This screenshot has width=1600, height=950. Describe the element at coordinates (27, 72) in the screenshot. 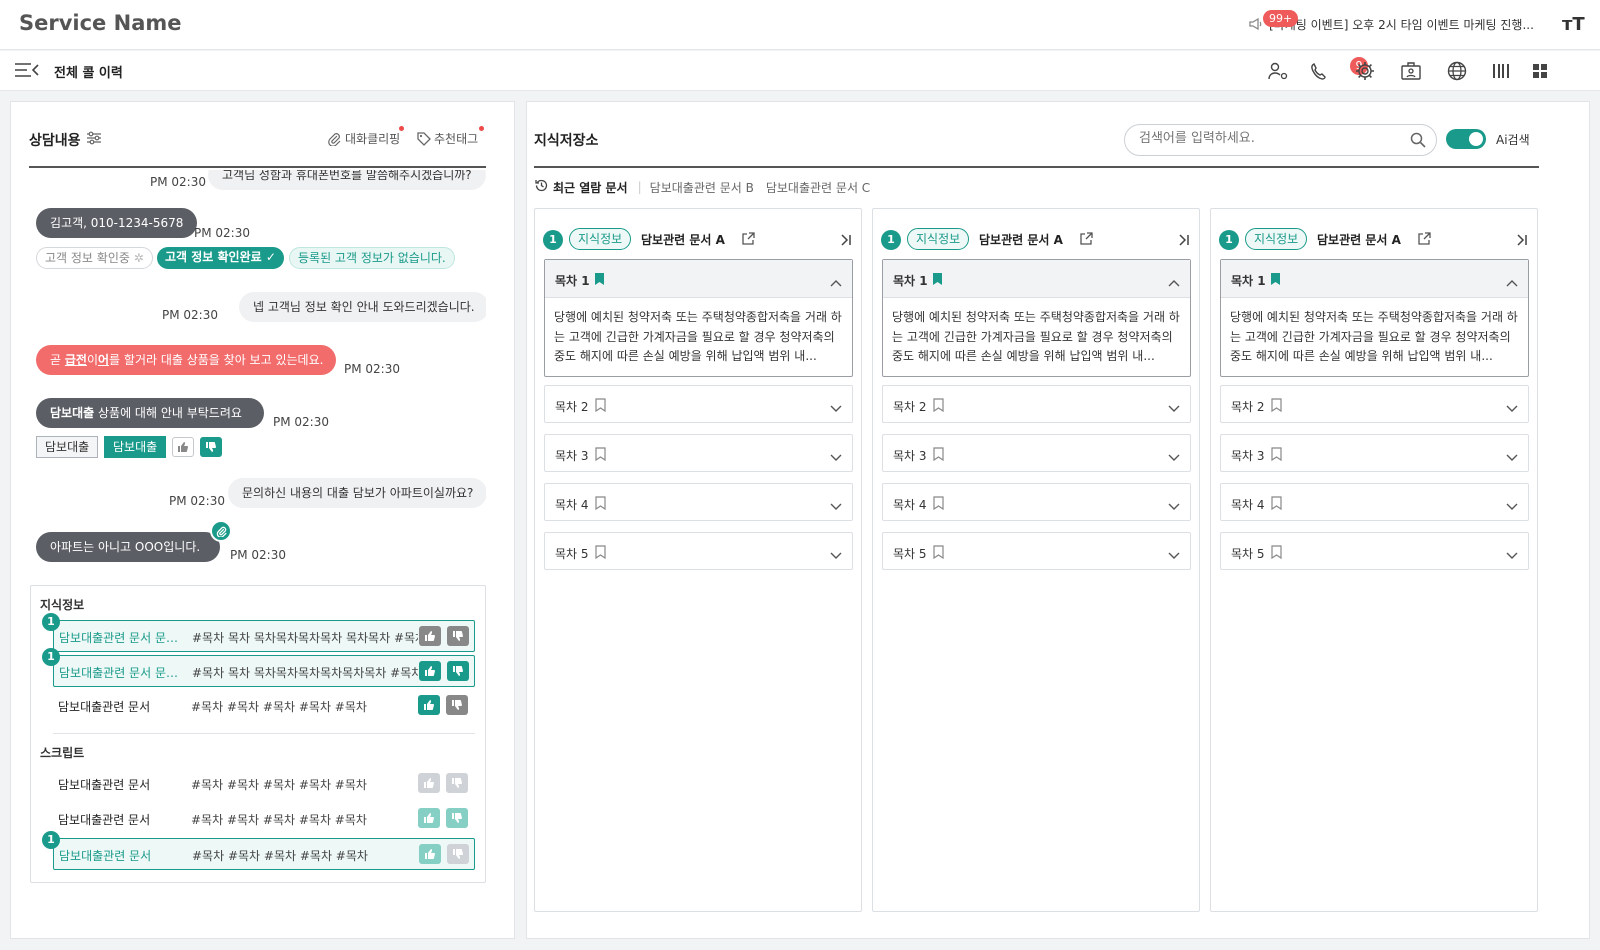

I see `menu-collapse-icon` at that location.